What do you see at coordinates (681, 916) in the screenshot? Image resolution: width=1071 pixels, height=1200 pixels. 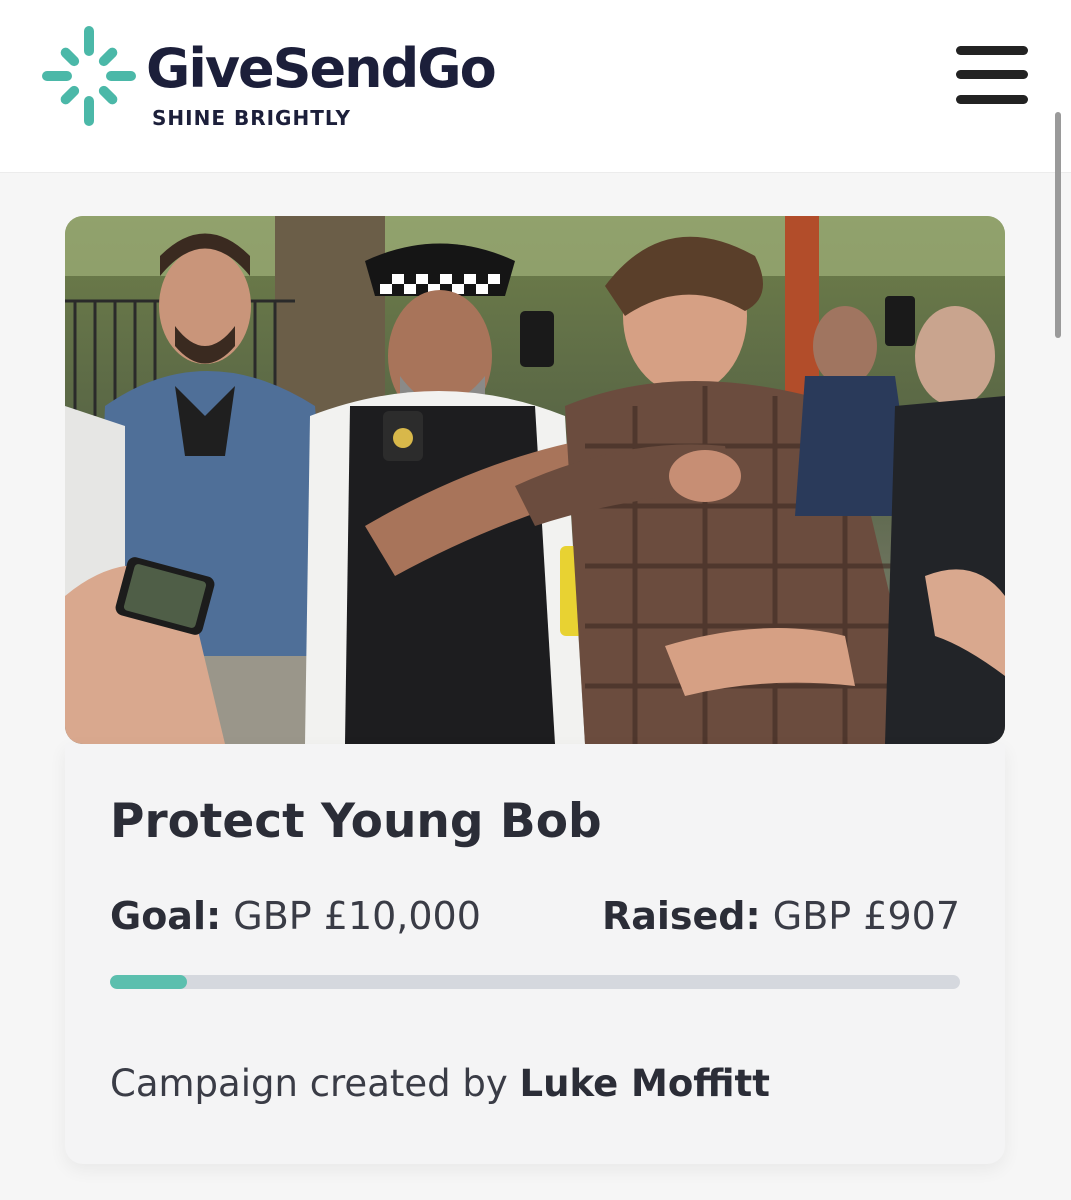 I see `raised-label: Raised:` at bounding box center [681, 916].